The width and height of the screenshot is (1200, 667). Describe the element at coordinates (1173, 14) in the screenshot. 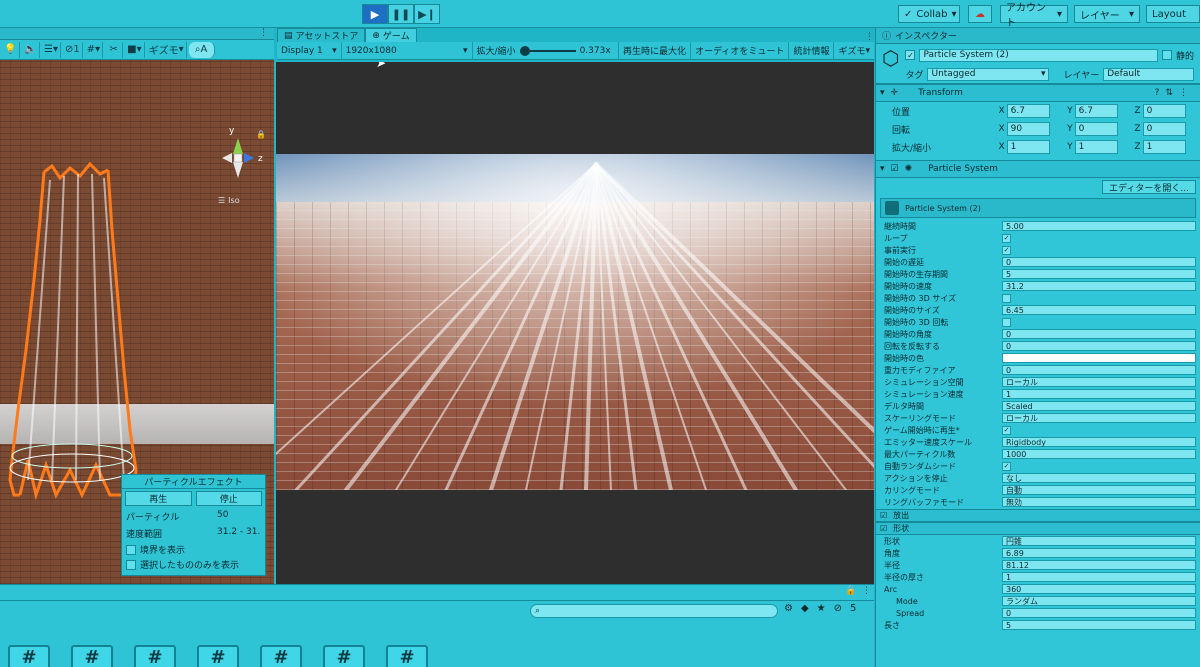

I see `layout-dropdown: Layout` at that location.